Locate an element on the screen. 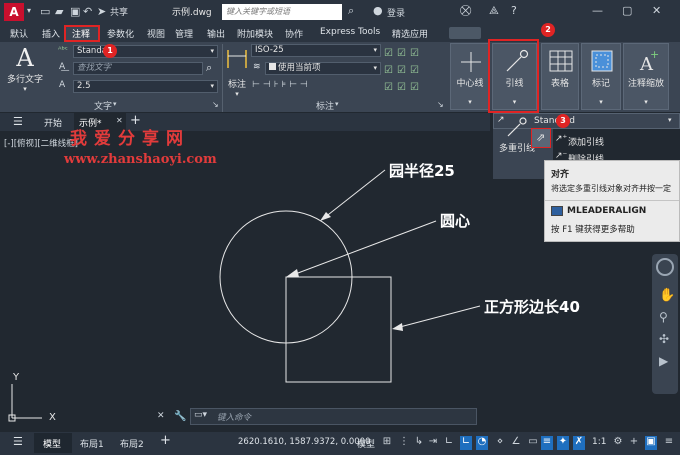 Image resolution: width=680 pixels, height=455 pixels. add-leader-icon: ↗⁺ is located at coordinates (561, 139).